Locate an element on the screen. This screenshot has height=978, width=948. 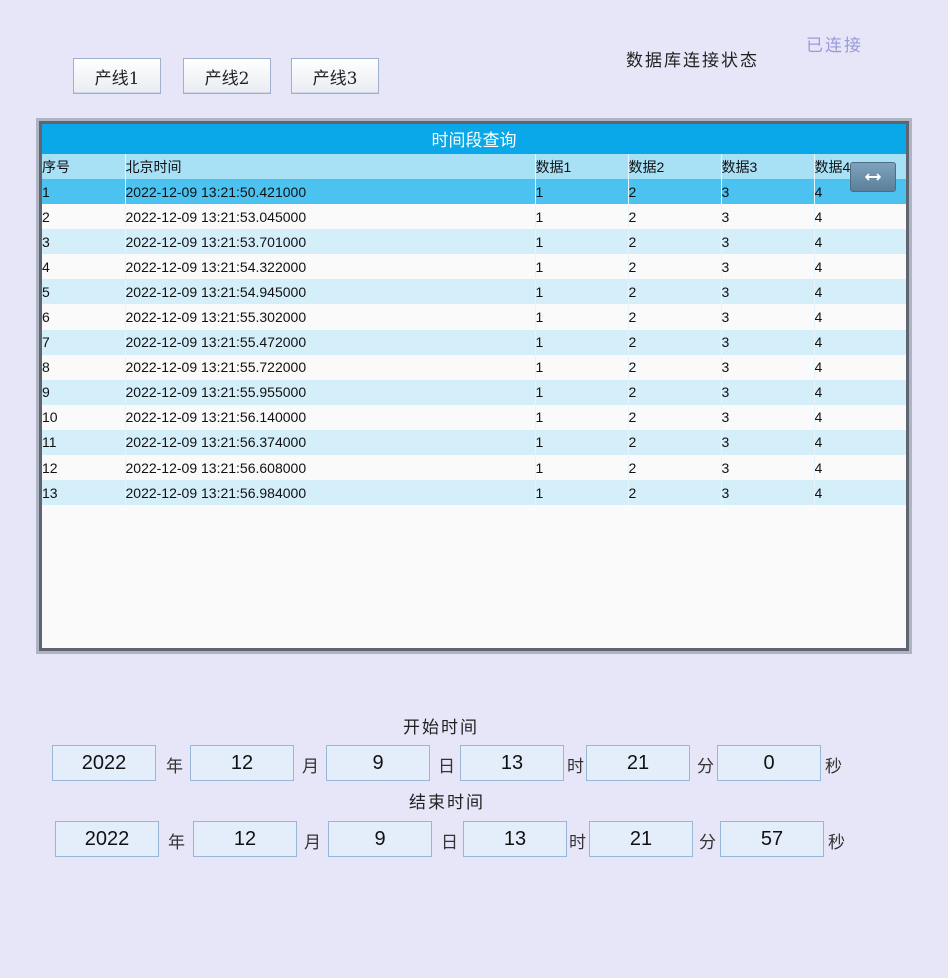
start-year-input: 2022 is located at coordinates (104, 763).